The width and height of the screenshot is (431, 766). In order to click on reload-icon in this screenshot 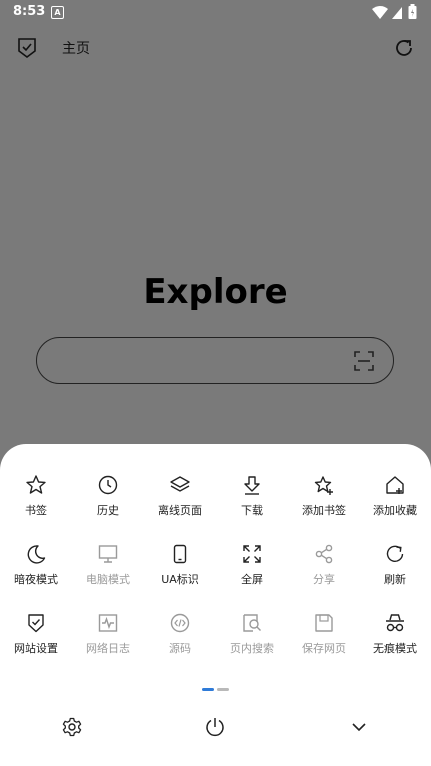, I will do `click(404, 48)`.